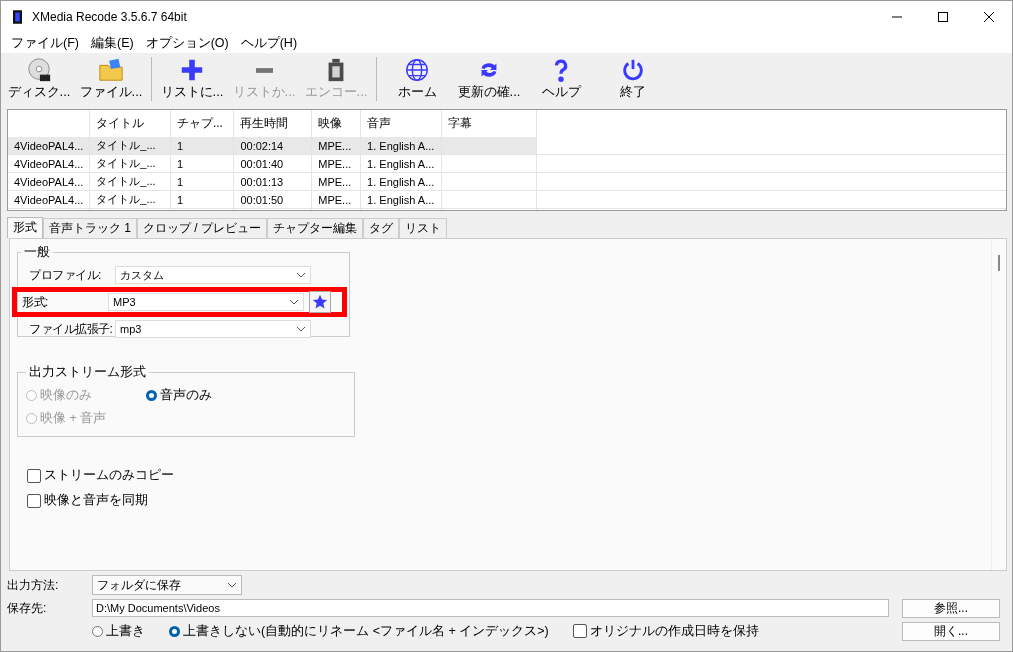  I want to click on tab: 音声トラック 1, so click(90, 228).